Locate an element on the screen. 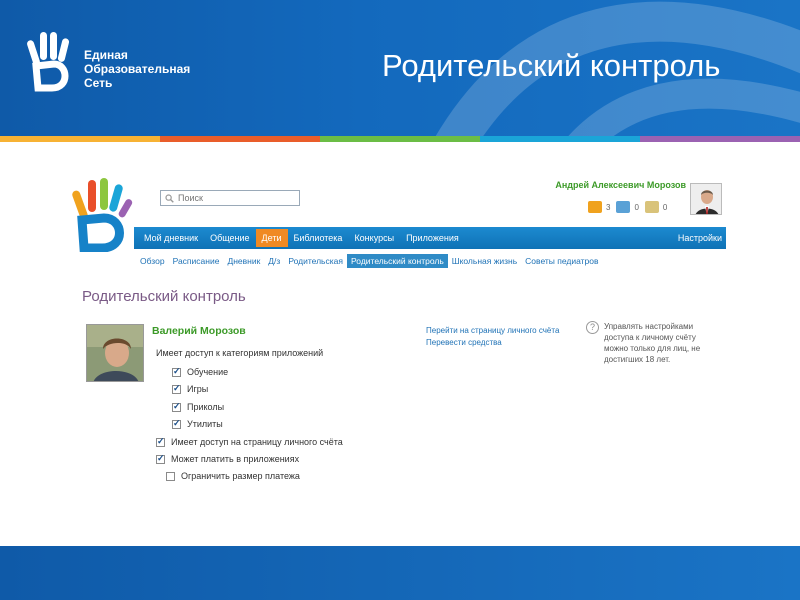 This screenshot has width=800, height=600. slide-title: Родительский контроль is located at coordinates (551, 65).